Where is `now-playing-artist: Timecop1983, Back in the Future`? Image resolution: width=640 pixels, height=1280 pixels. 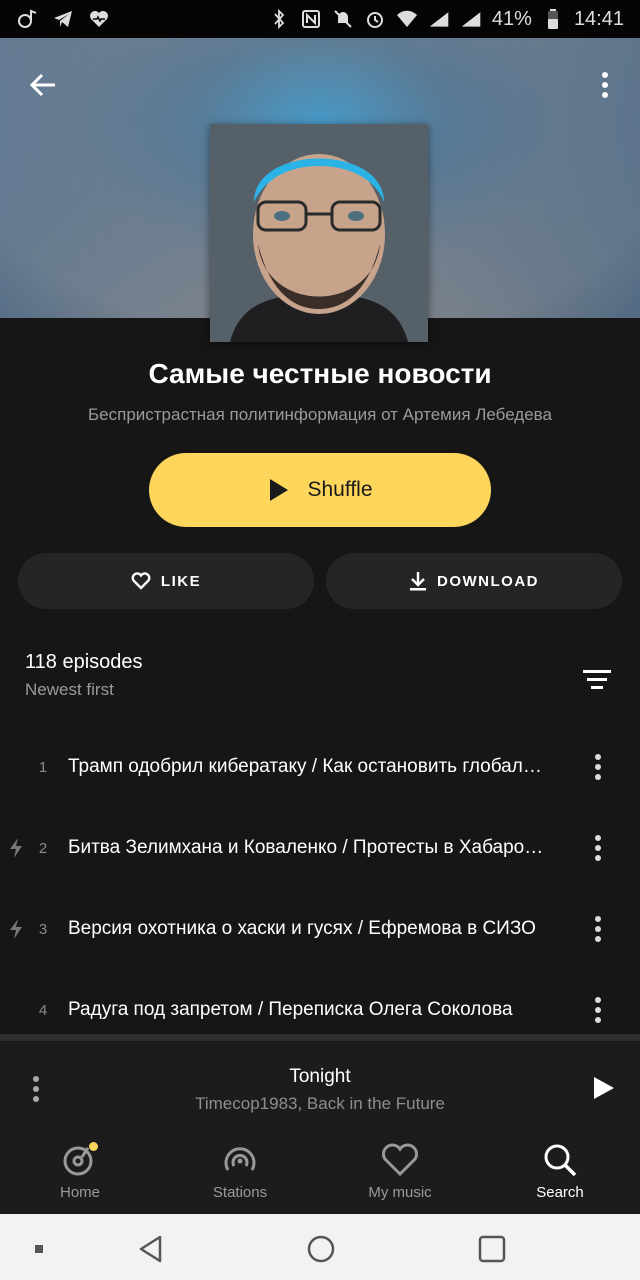
now-playing-artist: Timecop1983, Back in the Future is located at coordinates (320, 1103).